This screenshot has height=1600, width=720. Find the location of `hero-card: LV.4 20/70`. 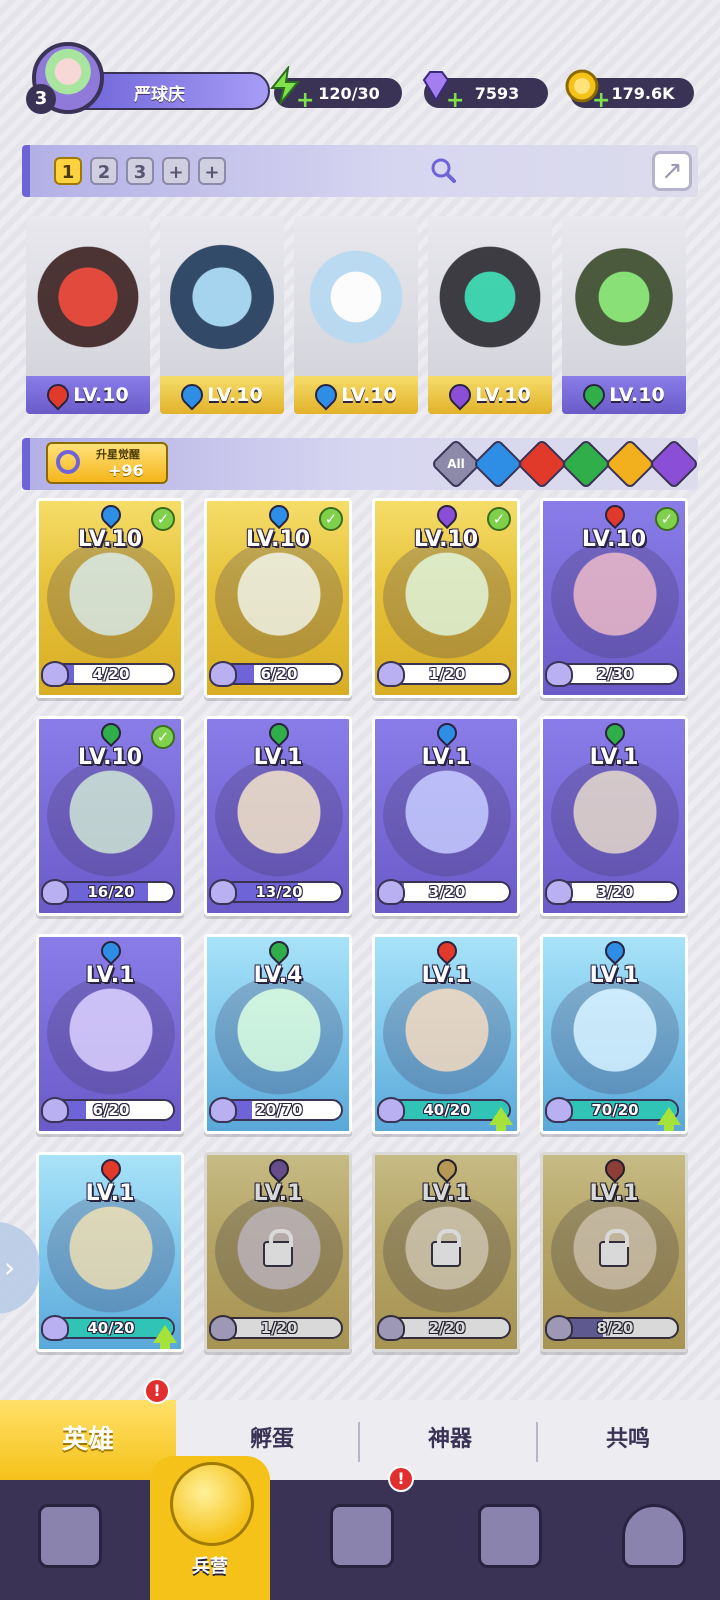

hero-card: LV.4 20/70 is located at coordinates (278, 1034).